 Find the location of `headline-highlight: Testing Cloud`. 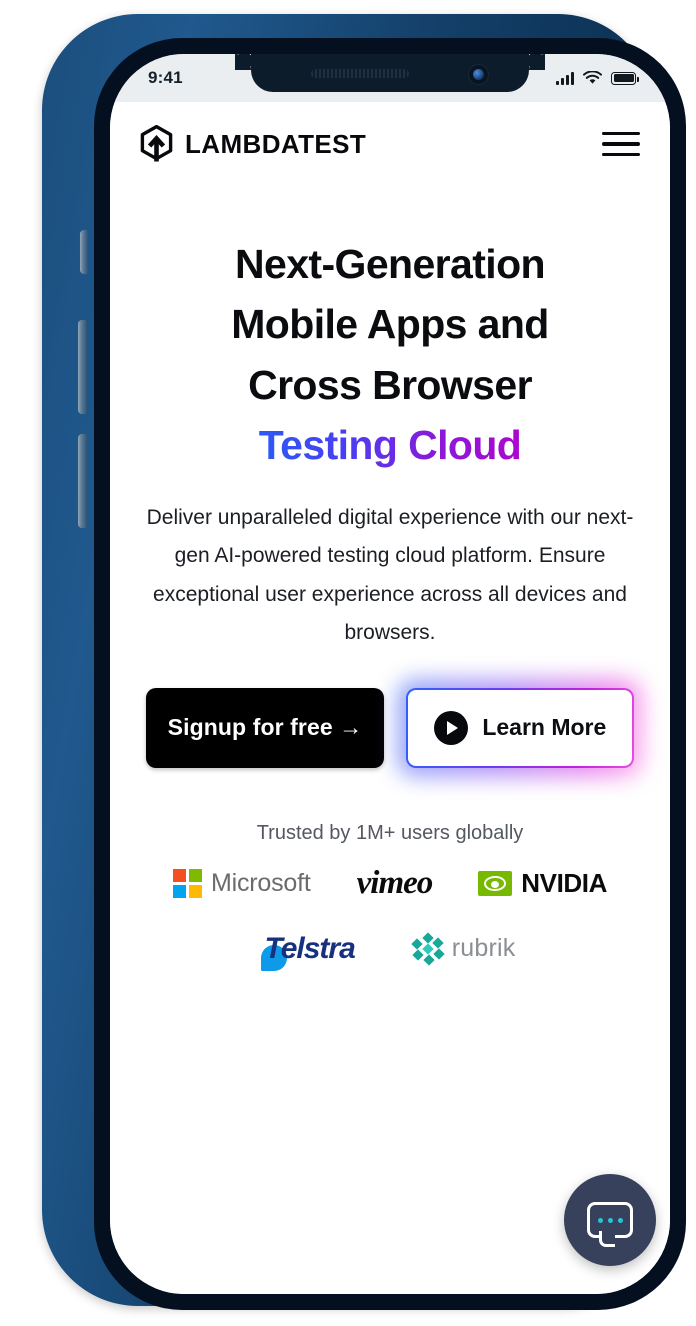

headline-highlight: Testing Cloud is located at coordinates (390, 444).